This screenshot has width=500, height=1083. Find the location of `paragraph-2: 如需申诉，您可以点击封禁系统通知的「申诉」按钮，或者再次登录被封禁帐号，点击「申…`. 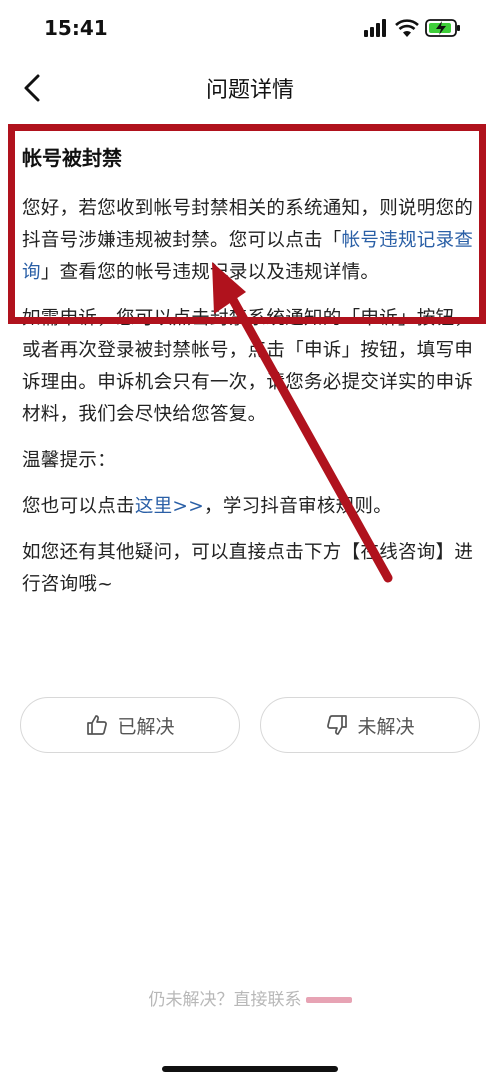

paragraph-2: 如需申诉，您可以点击封禁系统通知的「申诉」按钮，或者再次登录被封禁帐号，点击「申… is located at coordinates (248, 366).